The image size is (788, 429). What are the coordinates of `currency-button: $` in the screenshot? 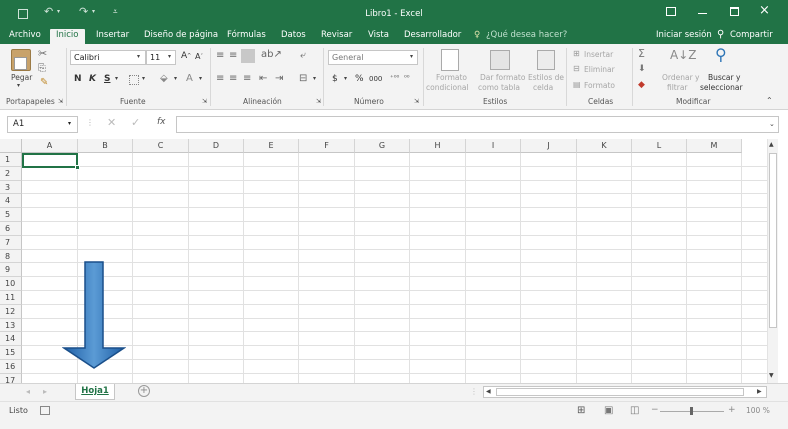 It's located at (335, 79).